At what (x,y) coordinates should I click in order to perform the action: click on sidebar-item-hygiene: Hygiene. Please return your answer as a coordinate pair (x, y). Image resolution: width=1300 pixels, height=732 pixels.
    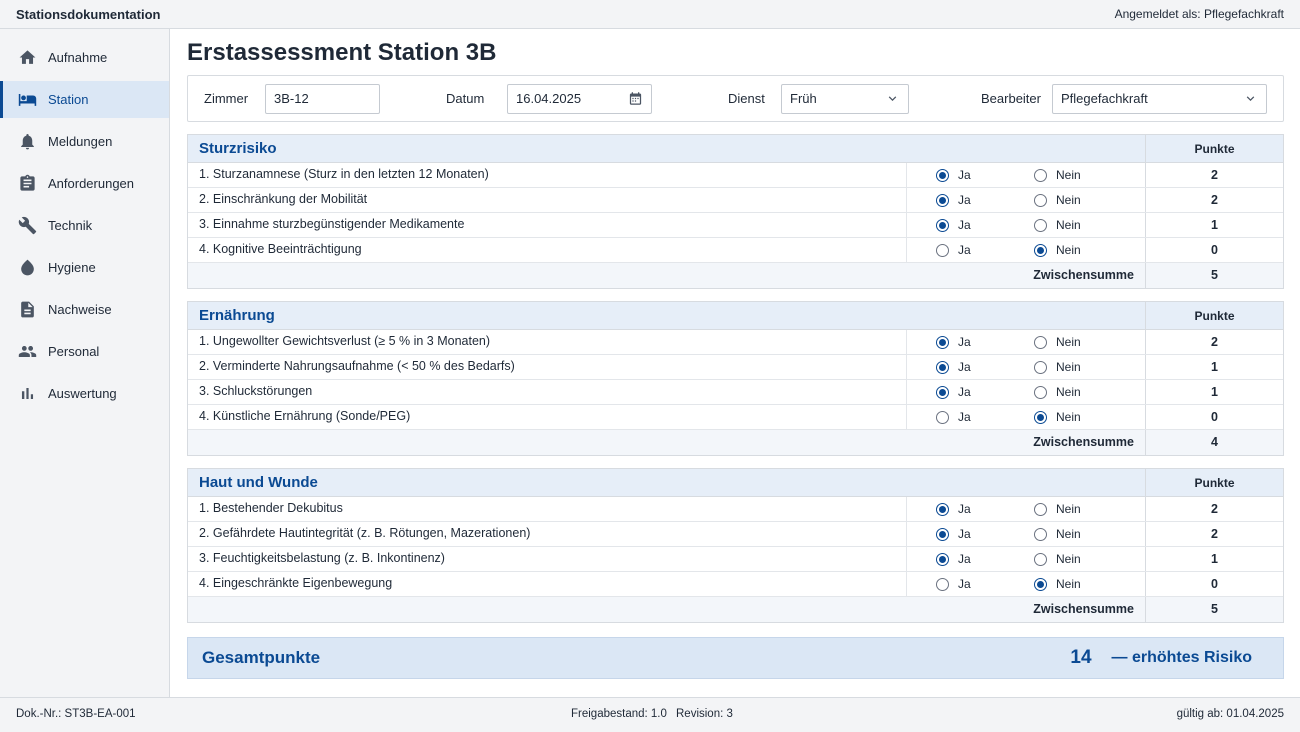
    Looking at the image, I should click on (84, 267).